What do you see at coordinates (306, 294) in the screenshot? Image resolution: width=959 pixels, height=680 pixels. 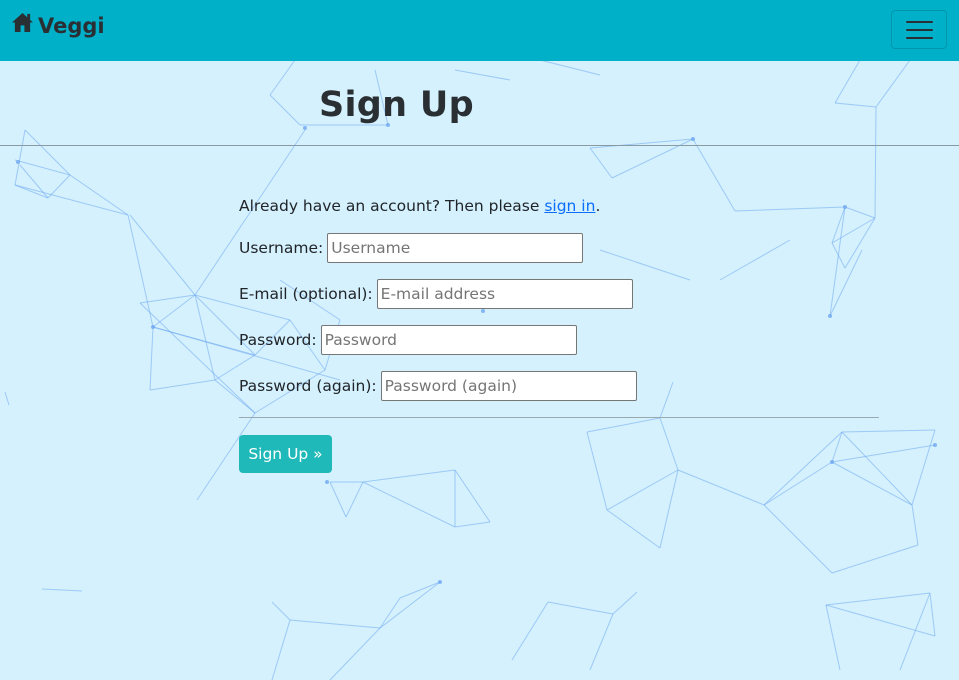 I see `email-label: E-mail (optional):` at bounding box center [306, 294].